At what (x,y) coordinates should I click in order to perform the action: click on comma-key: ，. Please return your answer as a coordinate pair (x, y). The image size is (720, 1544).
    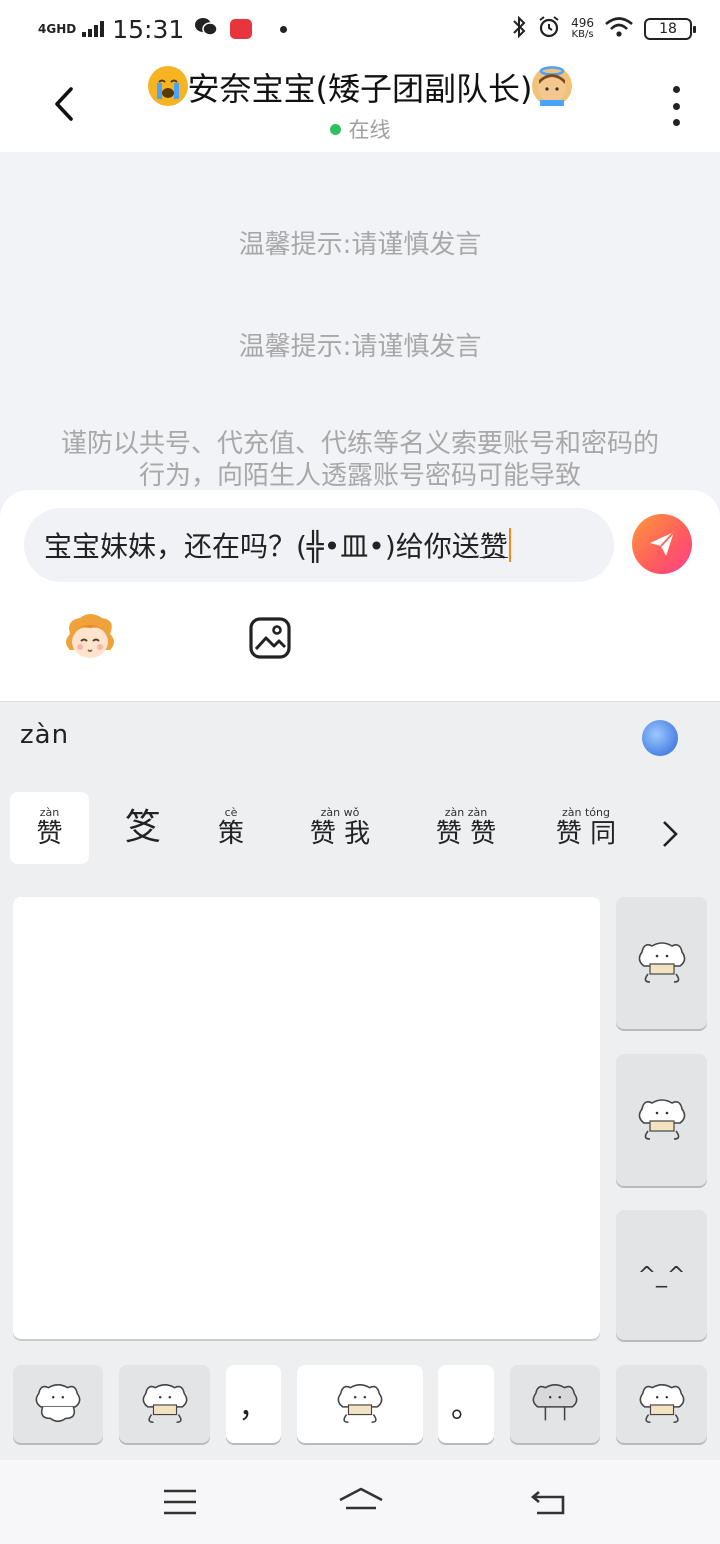
    Looking at the image, I should click on (253, 1404).